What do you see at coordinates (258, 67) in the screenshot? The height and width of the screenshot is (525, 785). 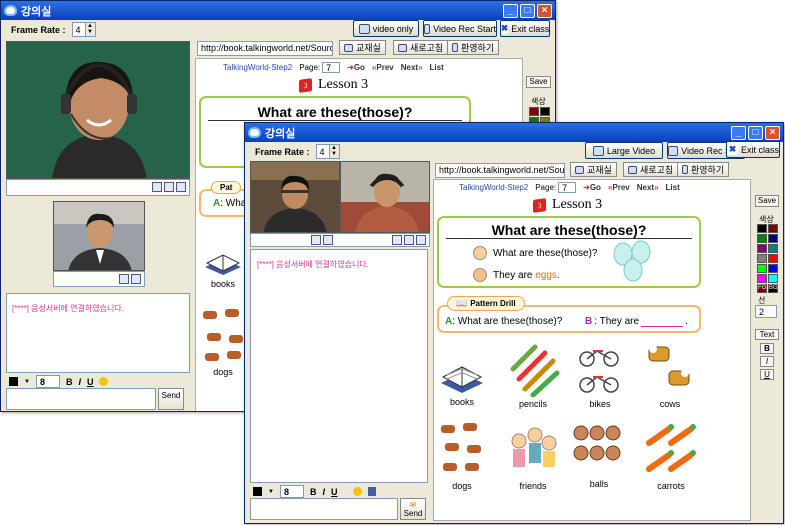 I see `book-title: TalkingWorld-Step2` at bounding box center [258, 67].